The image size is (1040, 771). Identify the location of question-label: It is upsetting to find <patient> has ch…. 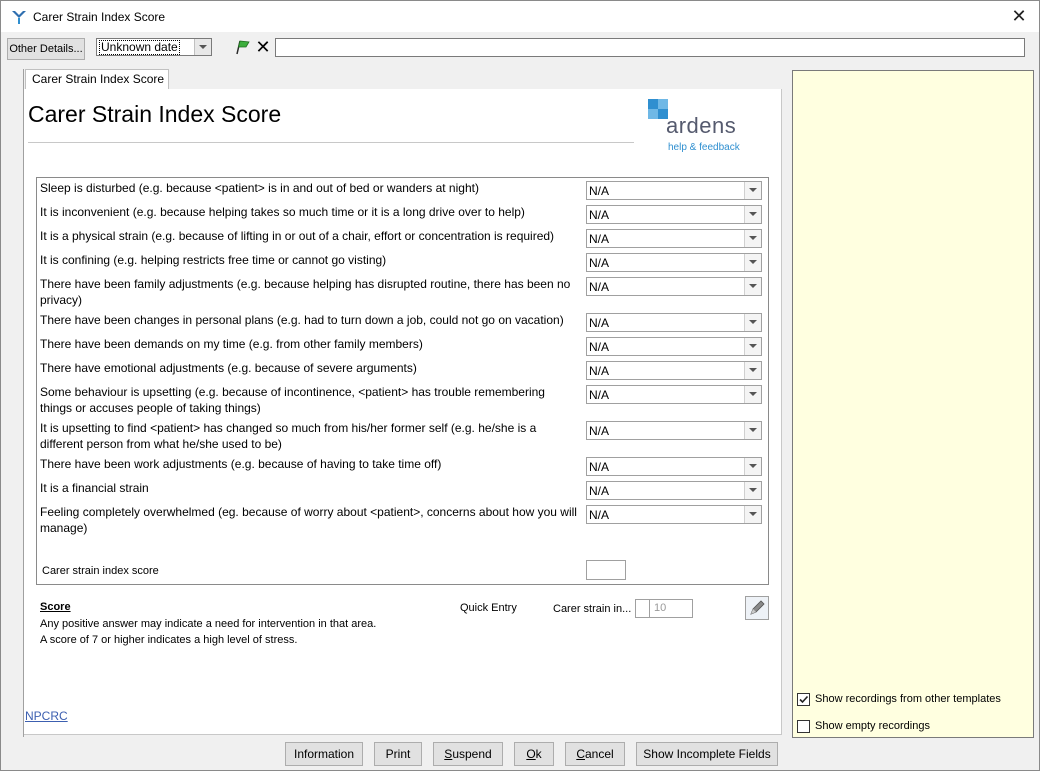
(288, 436).